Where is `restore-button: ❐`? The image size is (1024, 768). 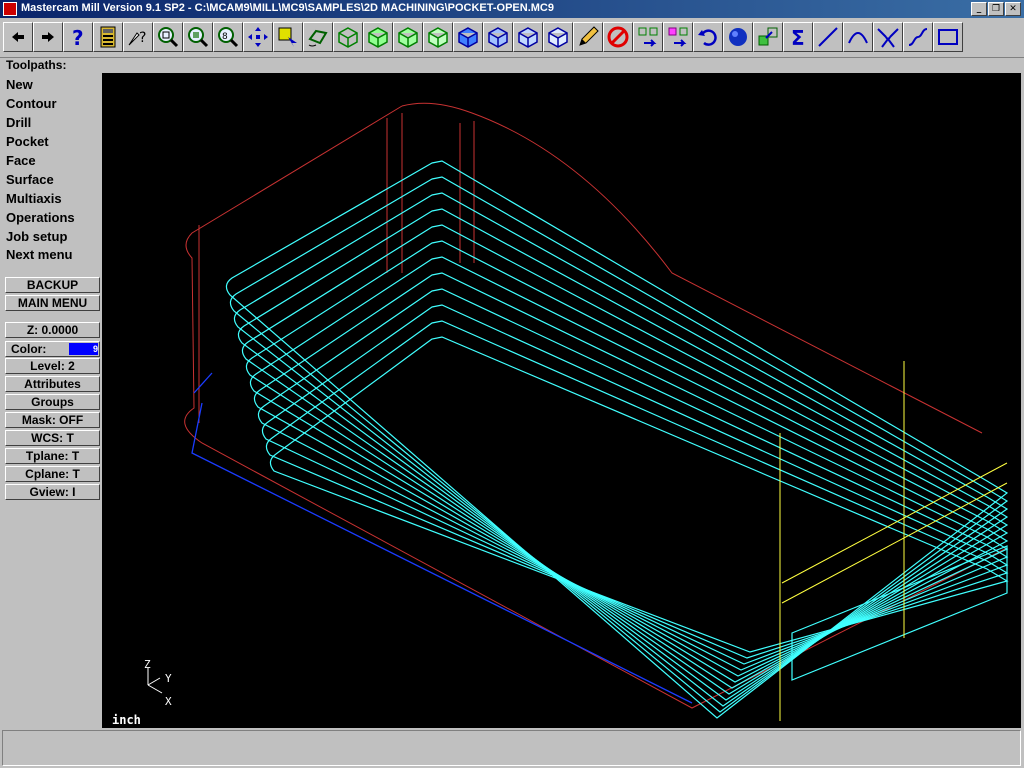 restore-button: ❐ is located at coordinates (996, 9).